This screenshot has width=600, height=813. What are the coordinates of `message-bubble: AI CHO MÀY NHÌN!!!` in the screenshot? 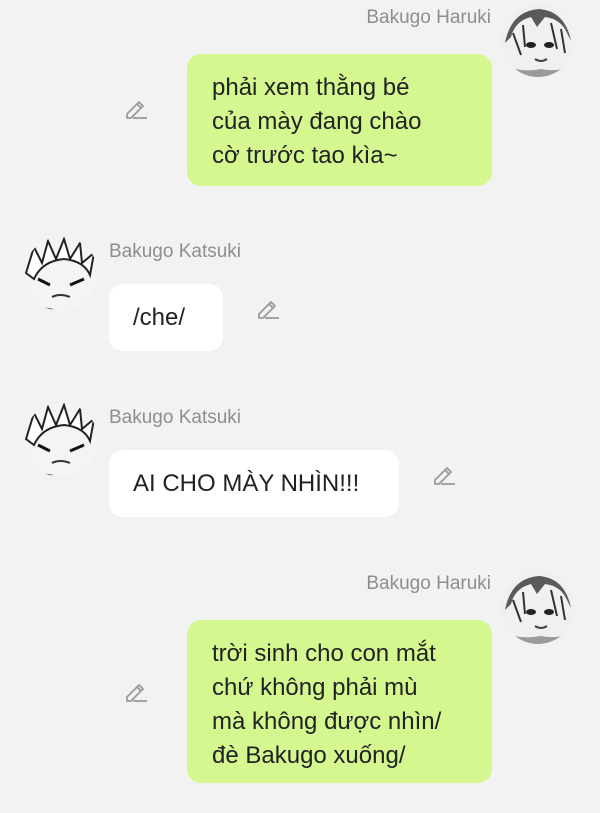 It's located at (254, 483).